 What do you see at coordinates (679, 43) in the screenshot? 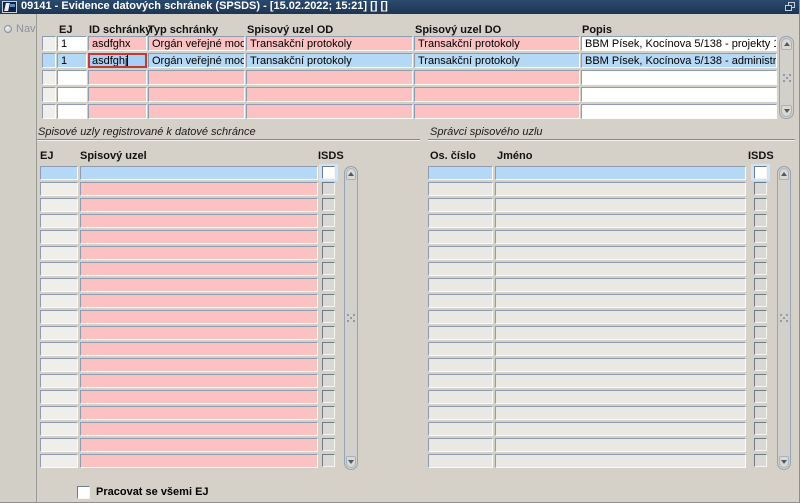
I see `cell-popis: BBM Písek, Kocínova 5/138 - projekty 1` at bounding box center [679, 43].